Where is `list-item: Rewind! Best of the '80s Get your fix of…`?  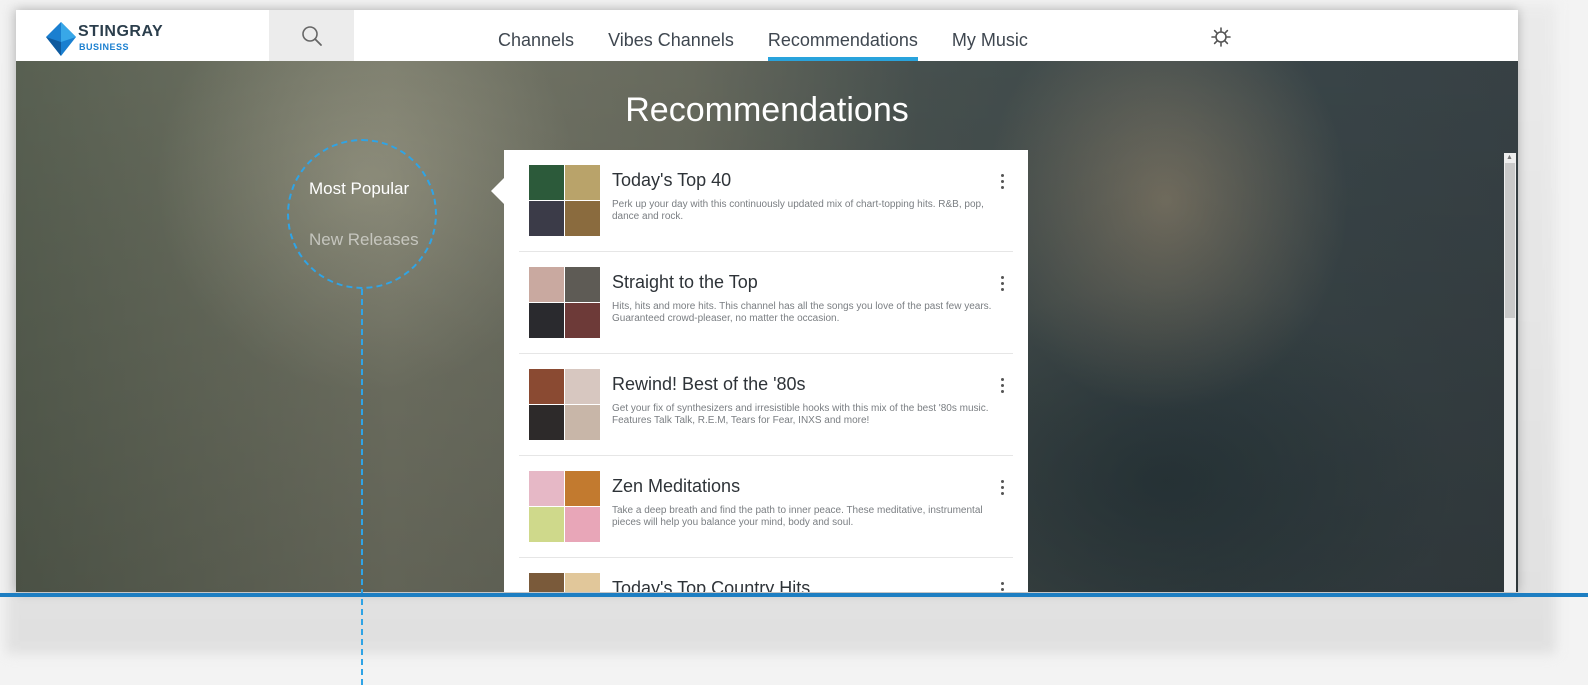
list-item: Rewind! Best of the '80s Get your fix of… is located at coordinates (766, 405).